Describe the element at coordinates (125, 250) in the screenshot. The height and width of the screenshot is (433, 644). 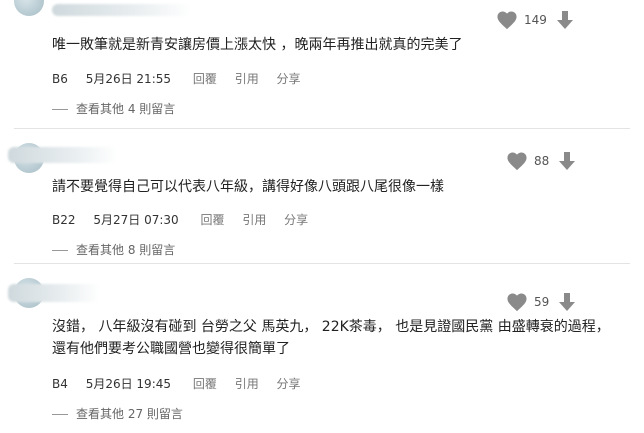
I see `view-replies-label: 查看其他 8 則留言` at that location.